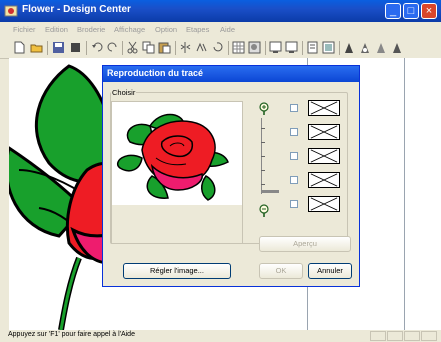  Describe the element at coordinates (124, 92) in the screenshot. I see `choose-group-label: Choisir` at that location.